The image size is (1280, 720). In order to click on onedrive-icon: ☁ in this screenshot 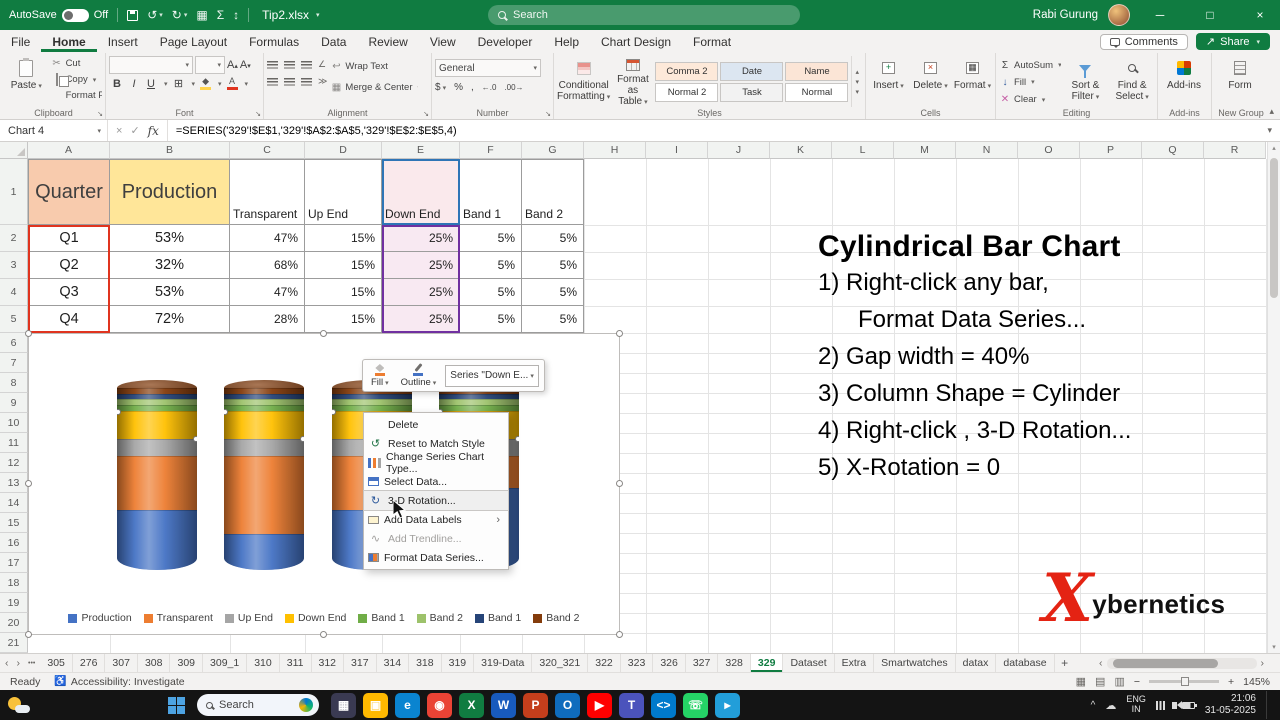, I will do `click(1110, 705)`.